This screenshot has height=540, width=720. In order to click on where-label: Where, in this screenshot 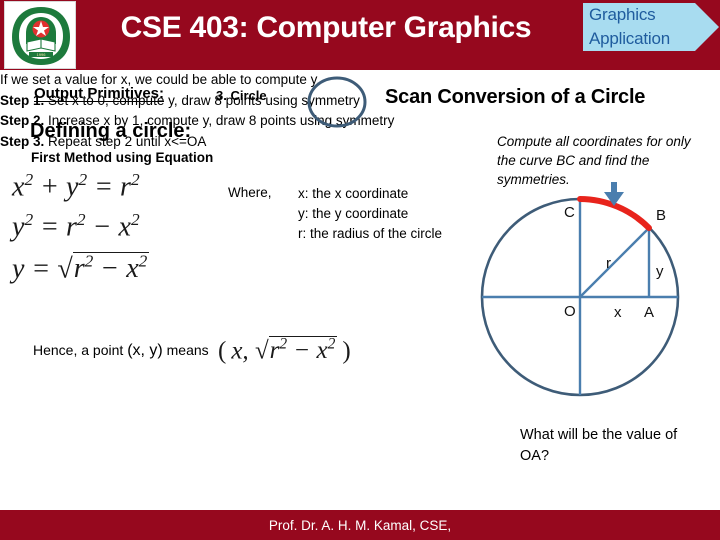, I will do `click(250, 192)`.